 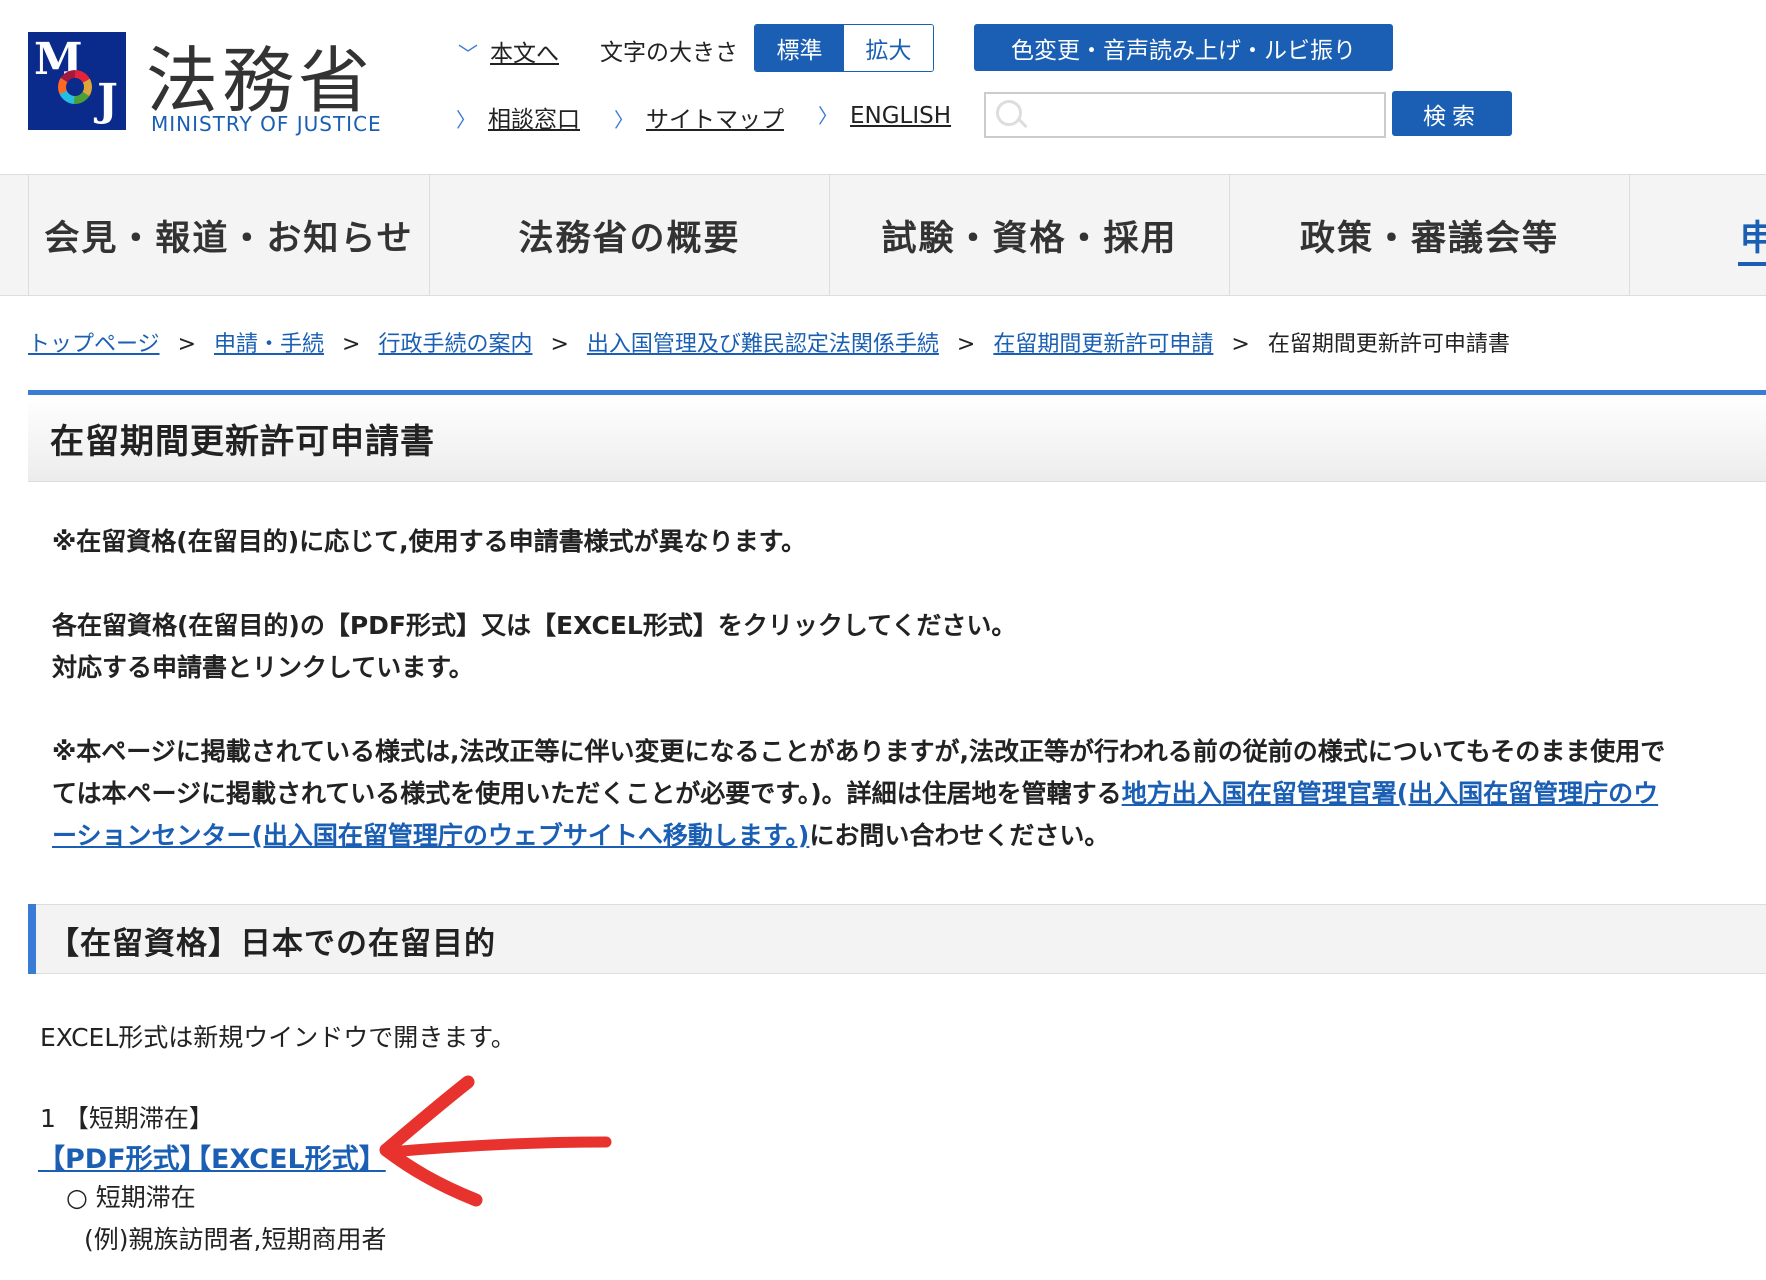 What do you see at coordinates (235, 1239) in the screenshot?
I see `item-example: (例)親族訪問者,短期商用者` at bounding box center [235, 1239].